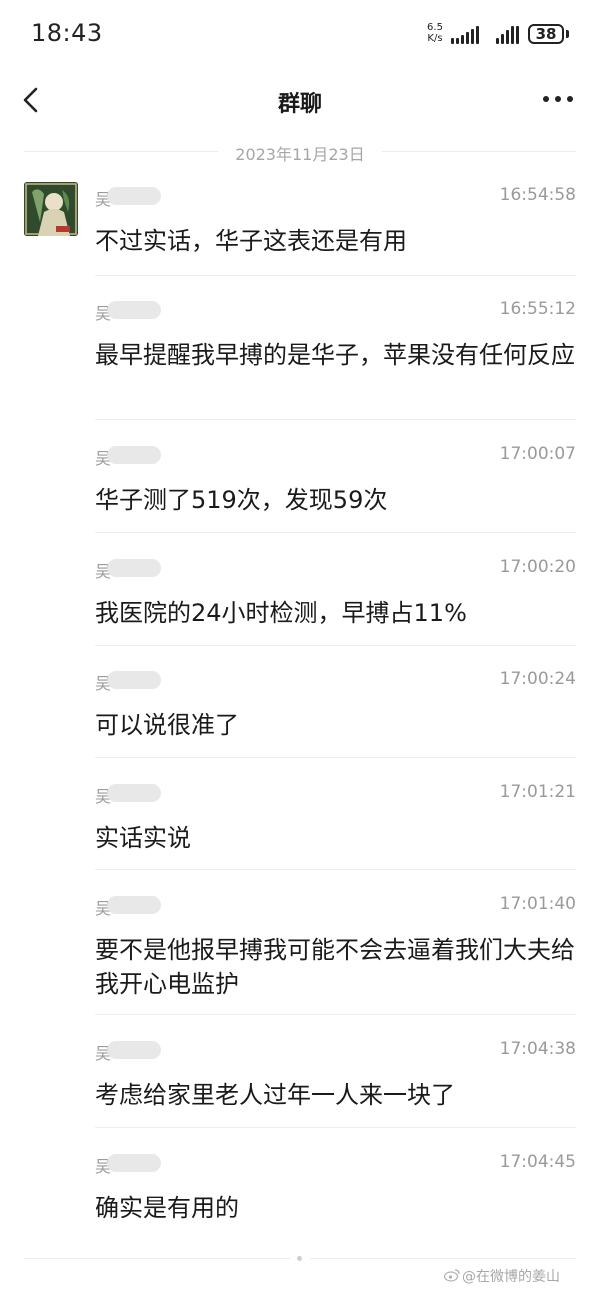  Describe the element at coordinates (335, 713) in the screenshot. I see `message-item: 吴 17:00:24 可以说很准了` at that location.